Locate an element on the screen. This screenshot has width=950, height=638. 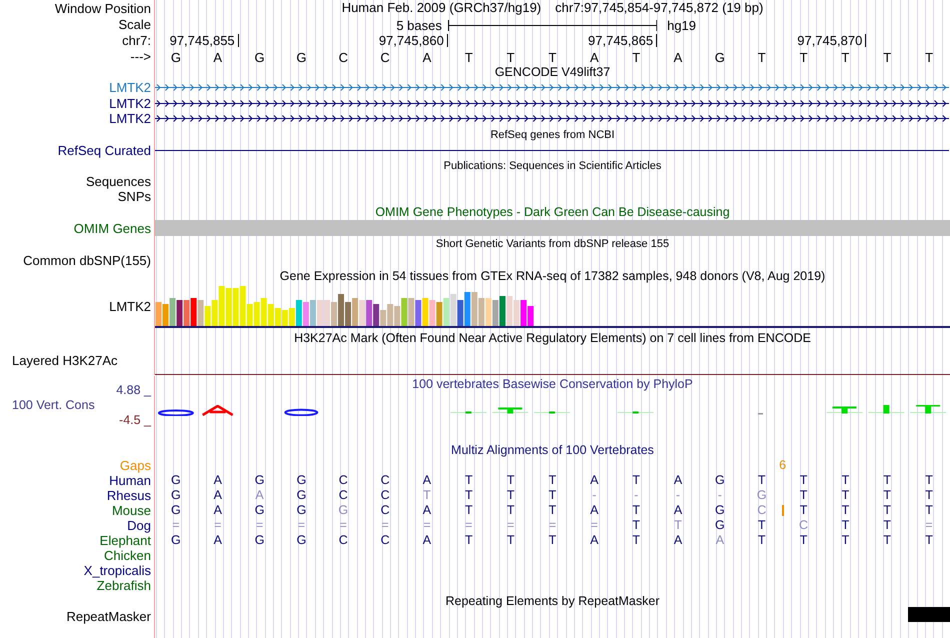
track-label: Rhesus is located at coordinates (128, 495).